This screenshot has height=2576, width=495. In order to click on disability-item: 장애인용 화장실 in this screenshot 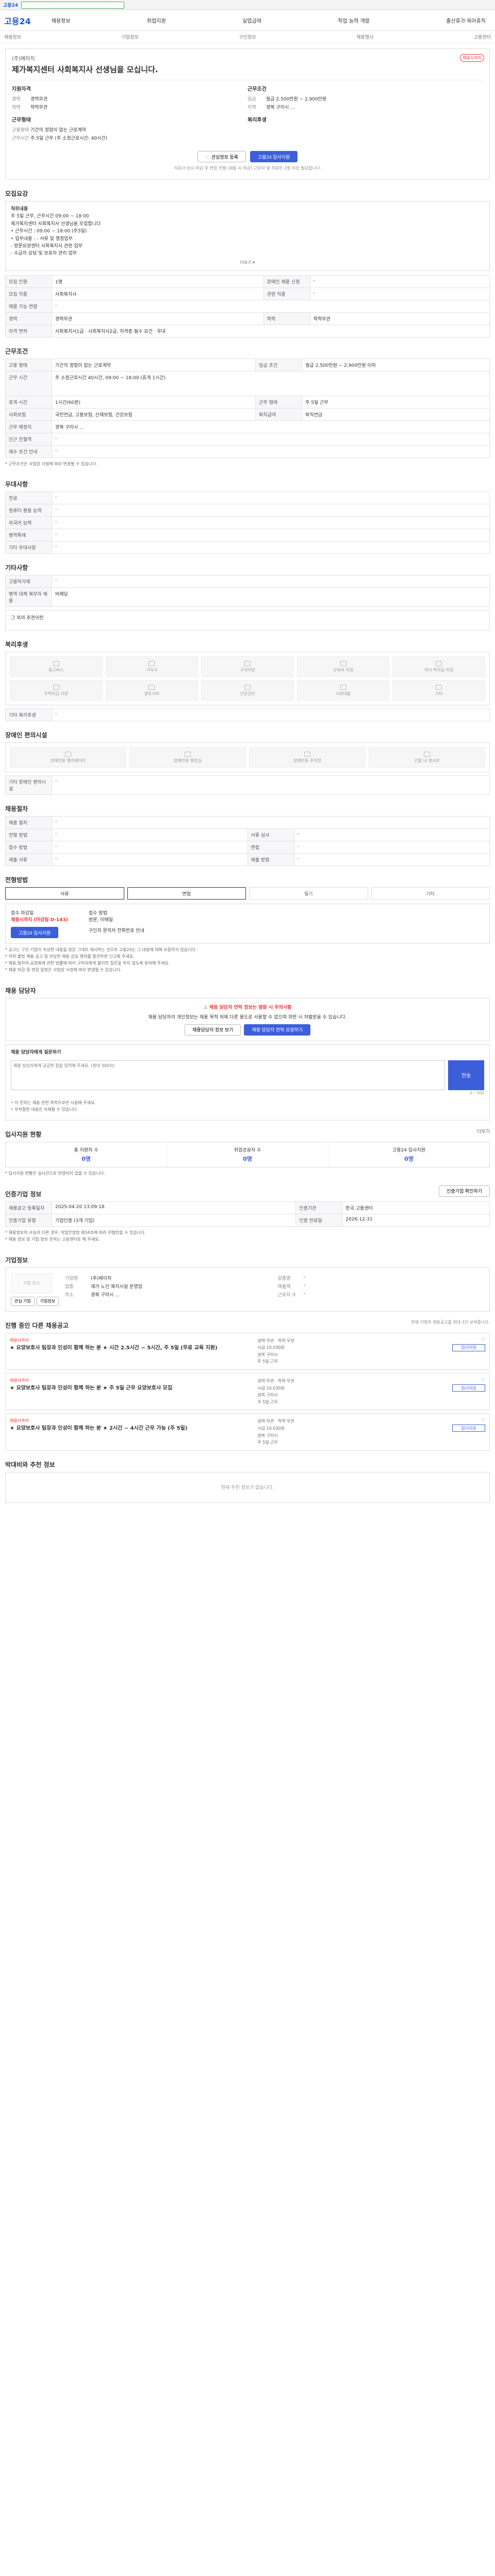, I will do `click(187, 757)`.